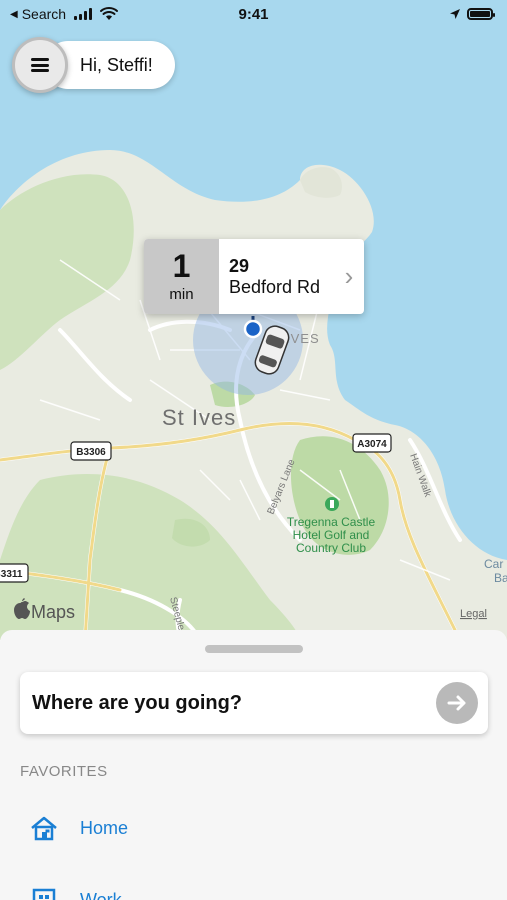  I want to click on eta-time-block: 1 min, so click(181, 276).